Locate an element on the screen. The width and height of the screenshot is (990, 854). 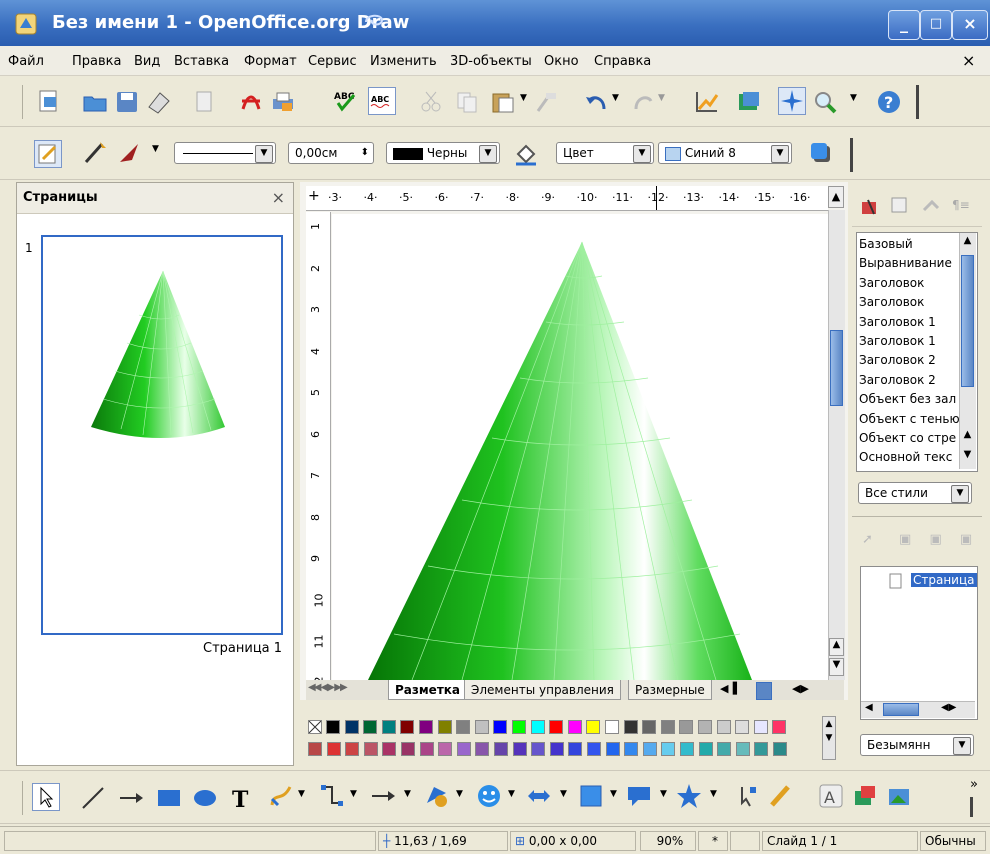
stars-icon is located at coordinates (689, 796).